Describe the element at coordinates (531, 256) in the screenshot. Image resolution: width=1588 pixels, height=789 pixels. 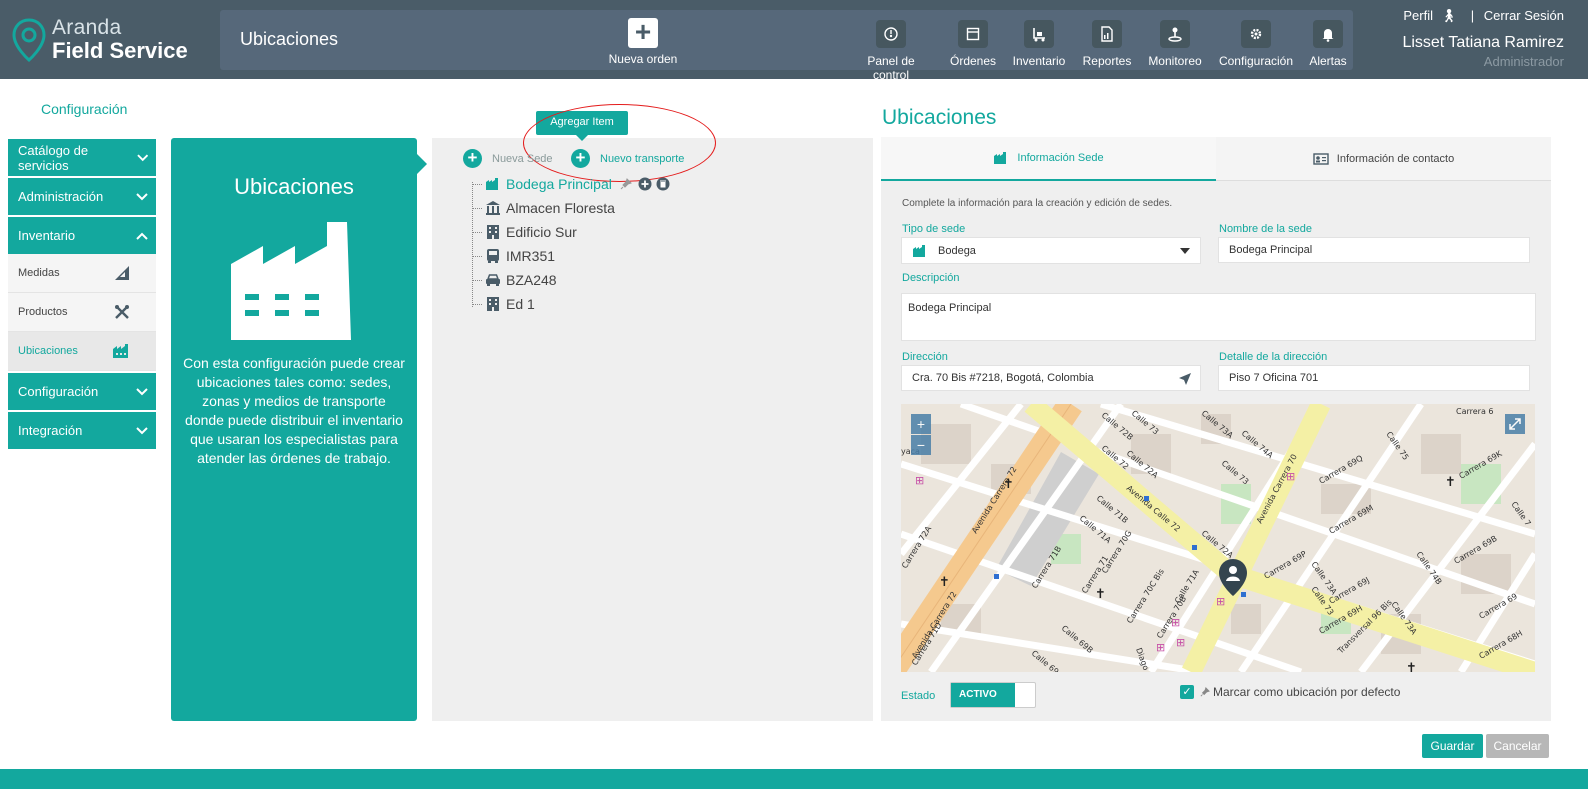
I see `tree-node-label: IMR351` at that location.